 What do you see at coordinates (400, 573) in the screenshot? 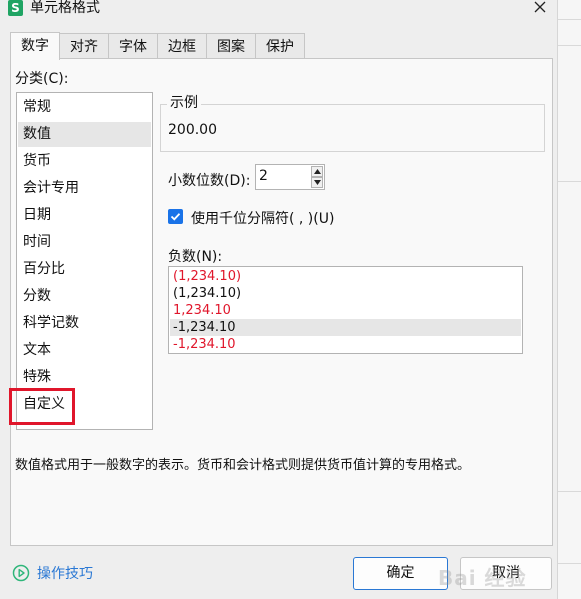
I see `ok-button: 确定` at bounding box center [400, 573].